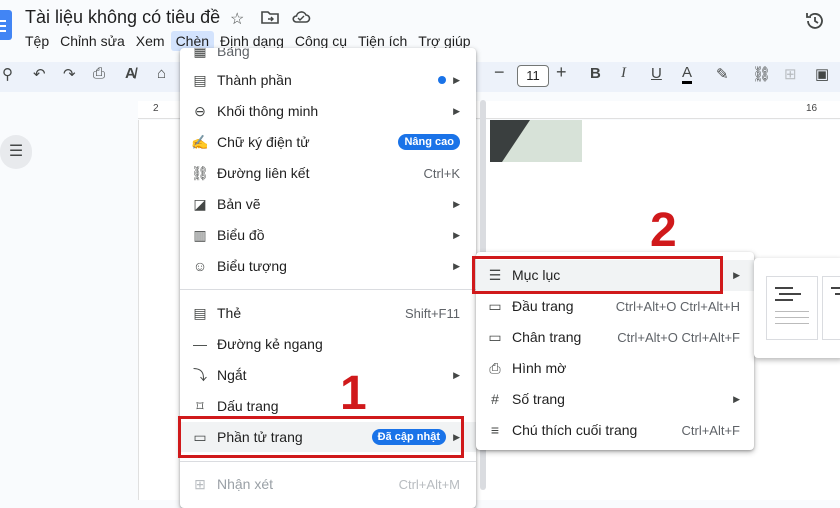  I want to click on insert-image-icon: ▣, so click(822, 74).